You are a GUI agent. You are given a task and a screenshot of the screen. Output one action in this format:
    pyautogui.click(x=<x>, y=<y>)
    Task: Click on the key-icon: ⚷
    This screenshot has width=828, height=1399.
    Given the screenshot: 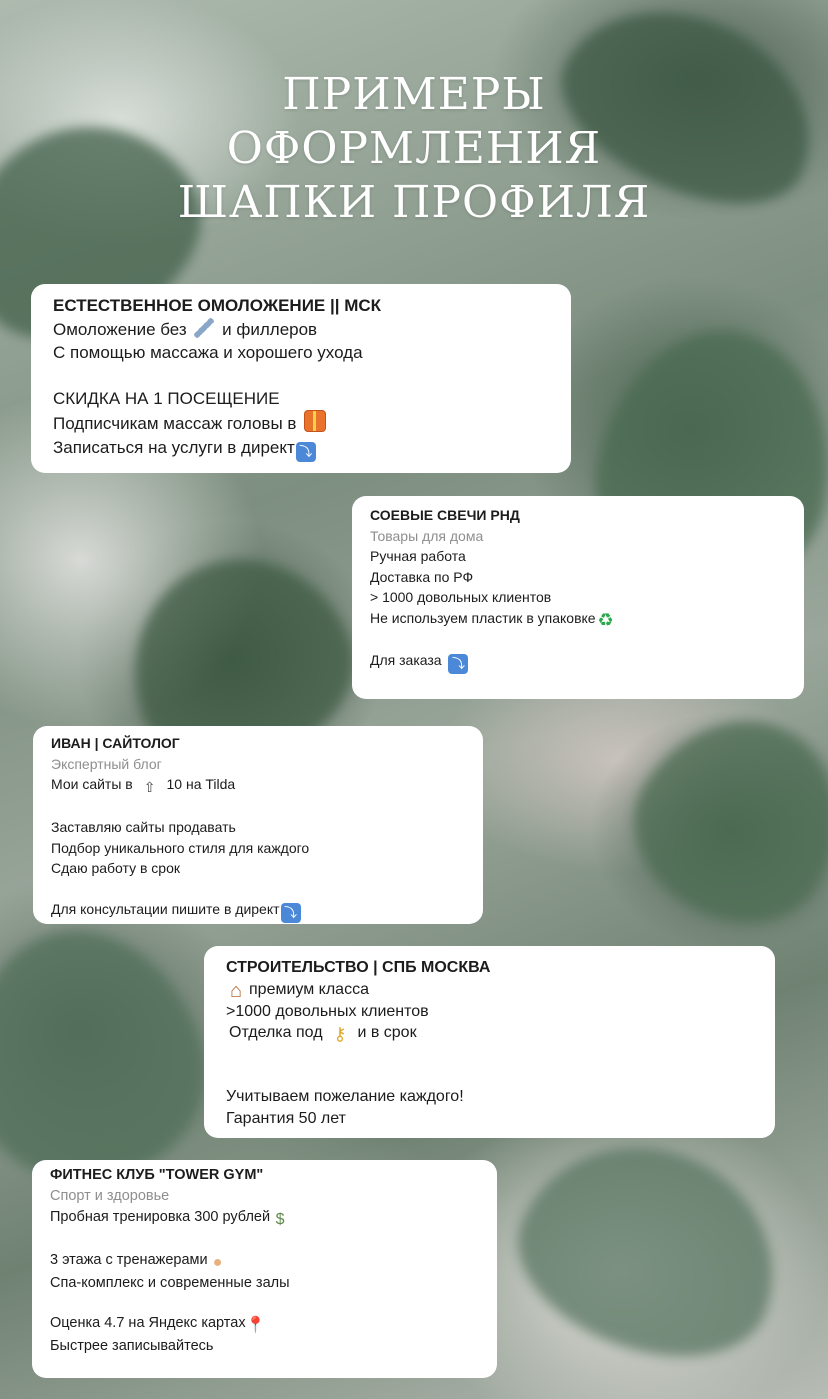 What is the action you would take?
    pyautogui.click(x=340, y=1034)
    